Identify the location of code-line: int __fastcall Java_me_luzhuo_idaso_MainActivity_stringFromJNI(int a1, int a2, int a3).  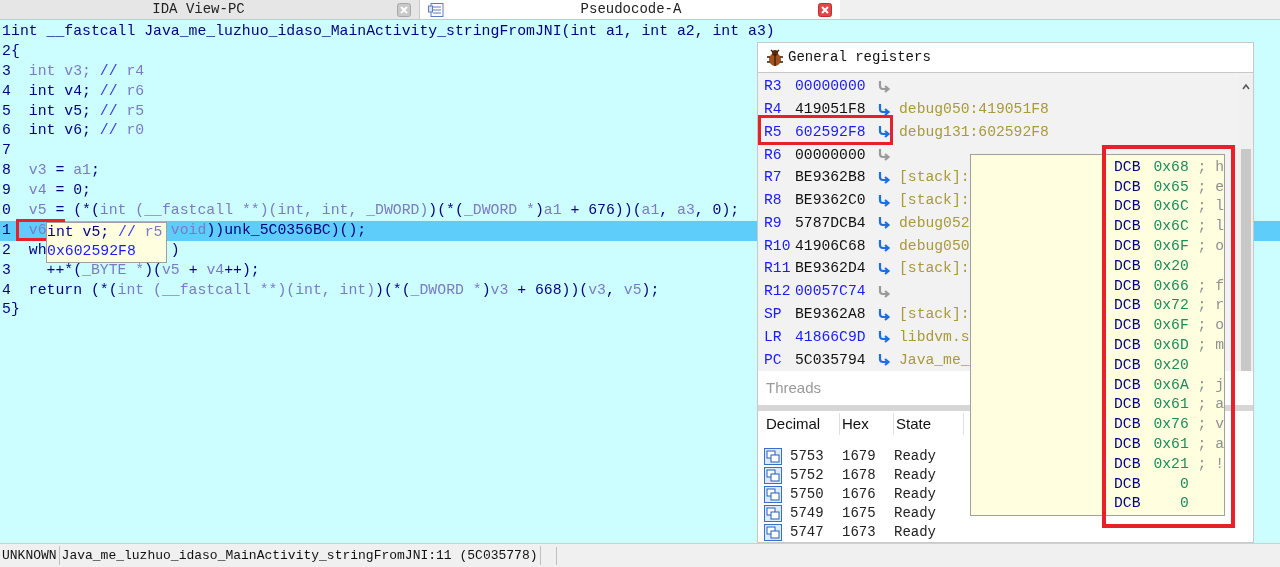
(393, 31).